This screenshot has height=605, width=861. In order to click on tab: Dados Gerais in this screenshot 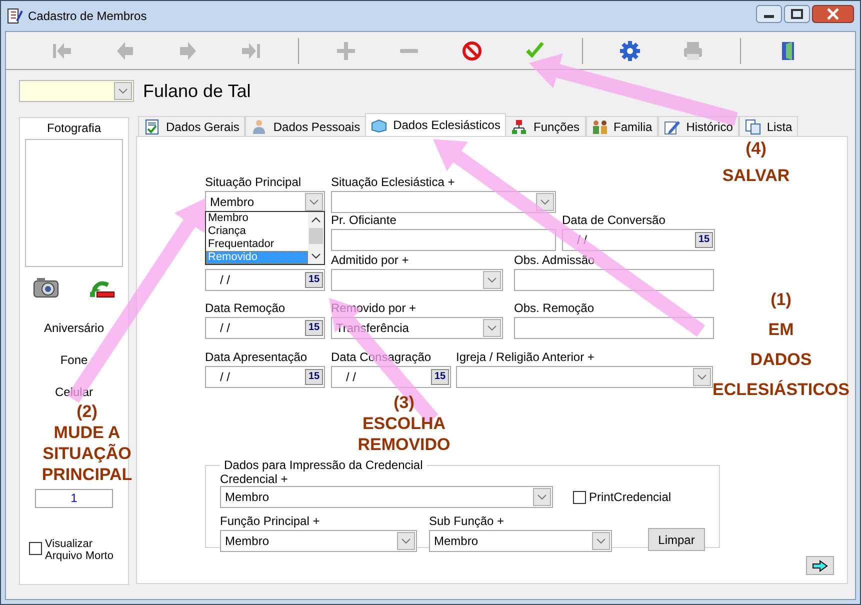, I will do `click(192, 126)`.